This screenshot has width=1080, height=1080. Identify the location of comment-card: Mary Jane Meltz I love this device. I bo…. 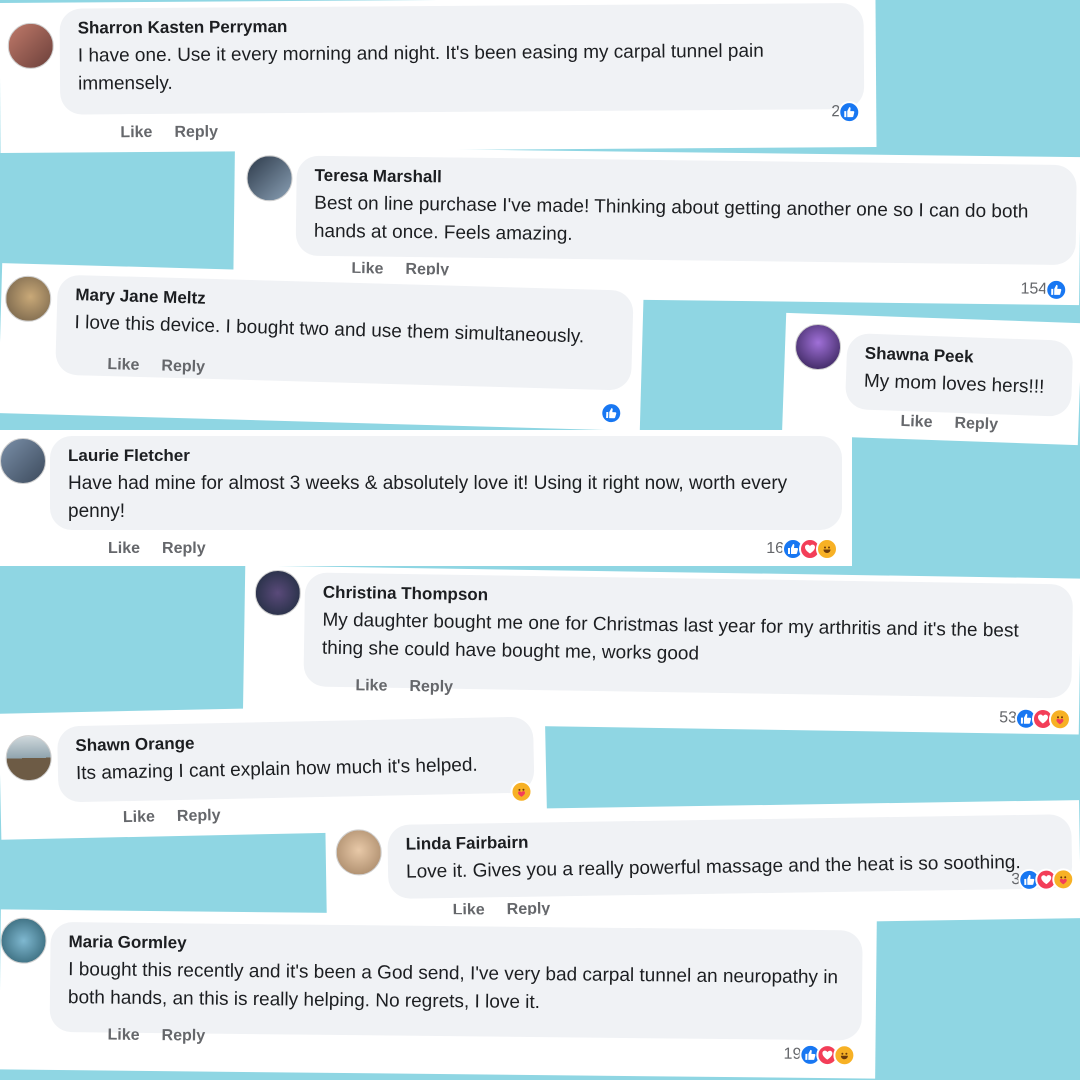
(322, 347).